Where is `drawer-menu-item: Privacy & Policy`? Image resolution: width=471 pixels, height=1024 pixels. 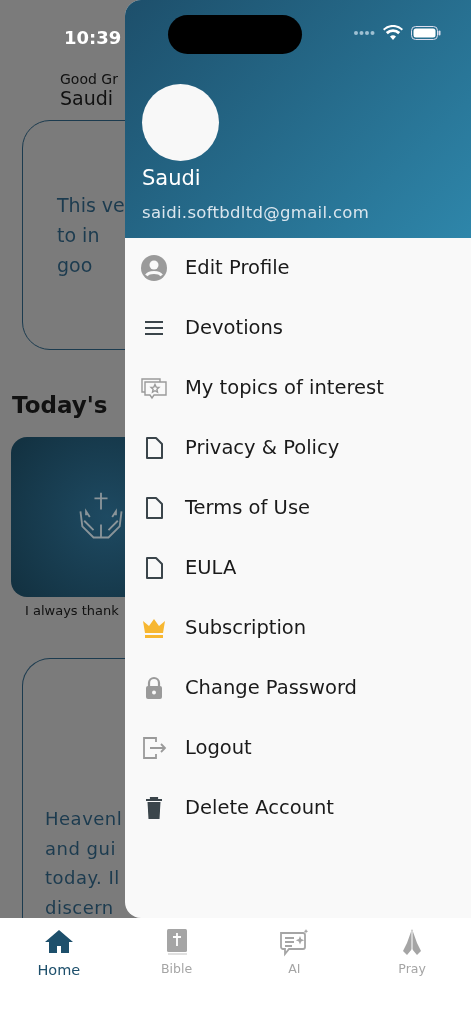
drawer-menu-item: Privacy & Policy is located at coordinates (298, 448).